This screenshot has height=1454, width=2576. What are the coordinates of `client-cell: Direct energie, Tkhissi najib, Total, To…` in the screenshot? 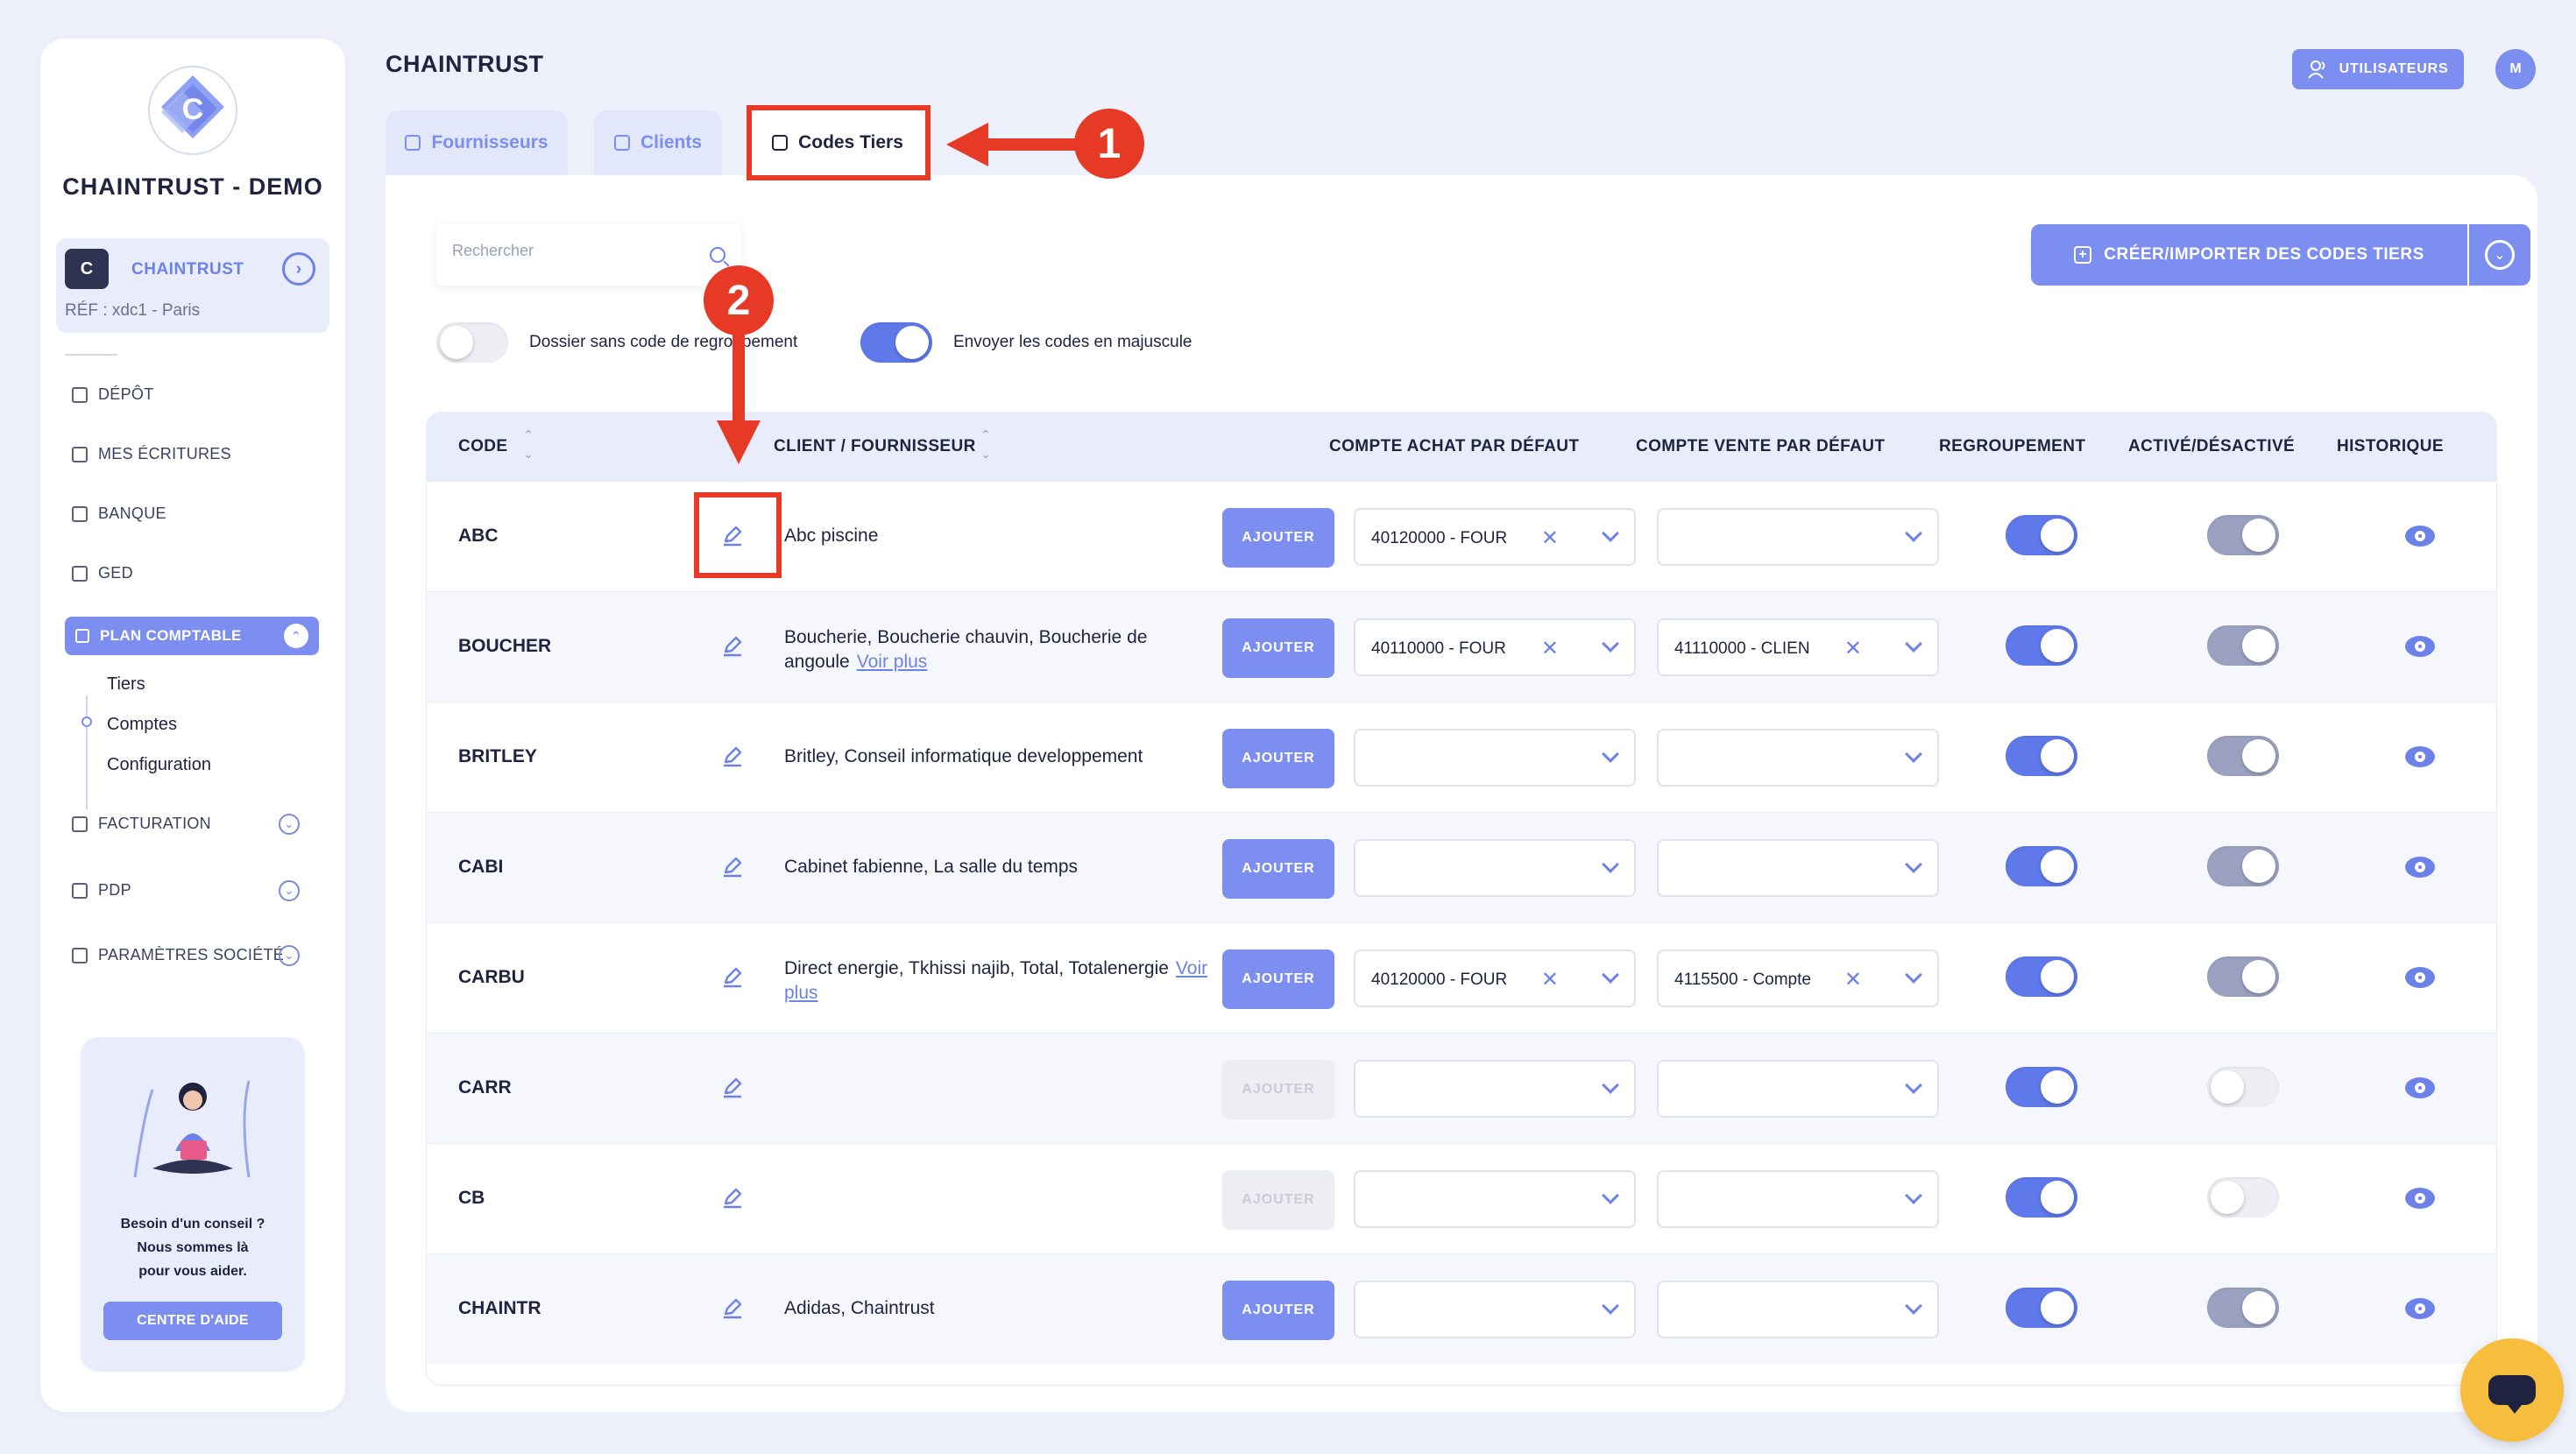 It's located at (1003, 981).